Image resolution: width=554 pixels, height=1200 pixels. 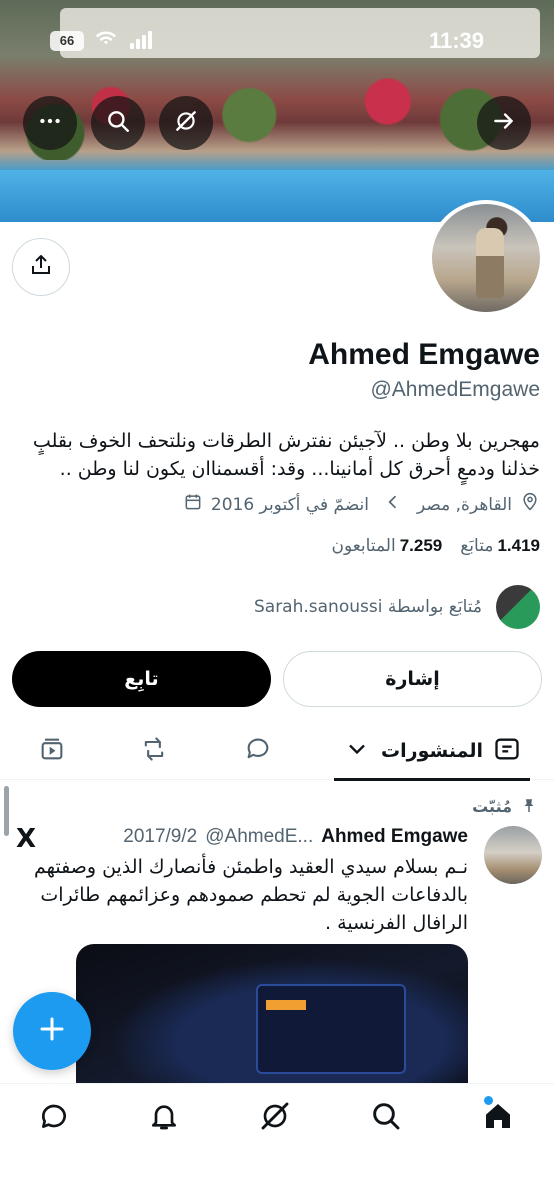 What do you see at coordinates (488, 1100) in the screenshot?
I see `home-notification-dot` at bounding box center [488, 1100].